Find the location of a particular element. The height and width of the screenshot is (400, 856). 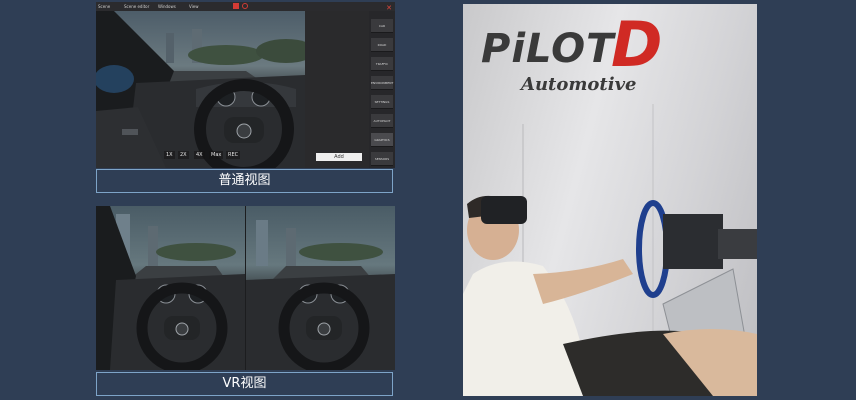

app-logo-icon is located at coordinates (236, 6).